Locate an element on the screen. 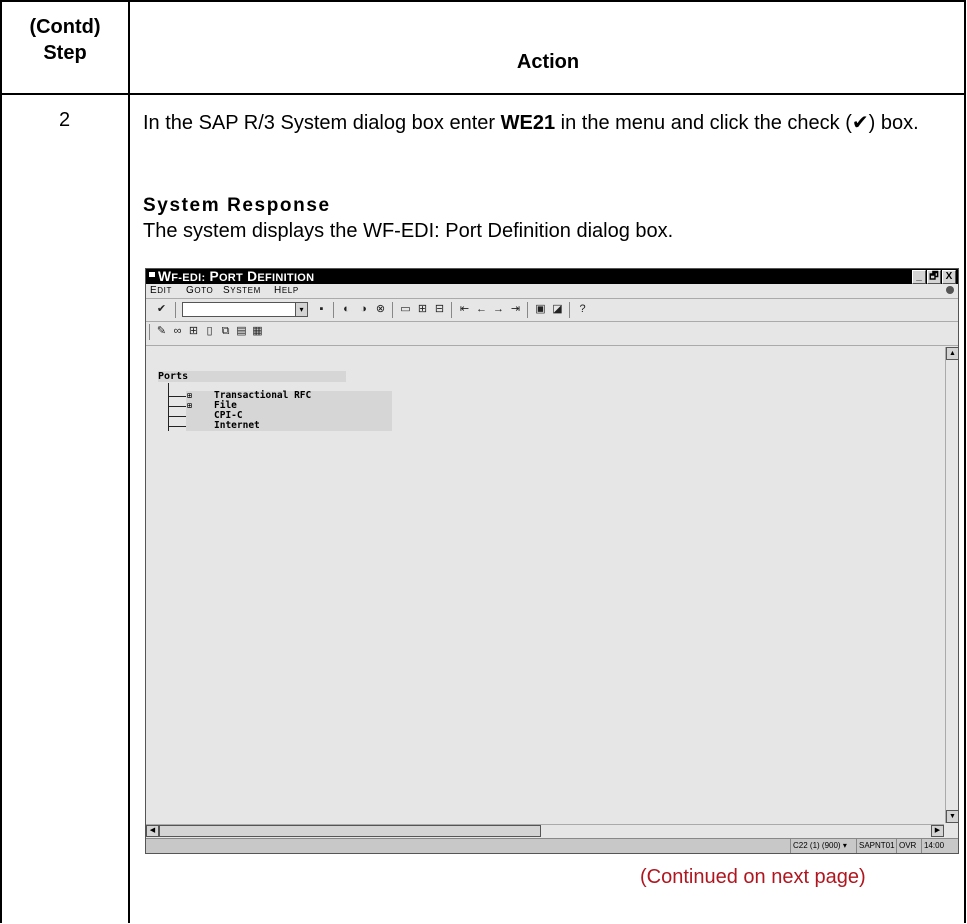  step-header-line2: Step is located at coordinates (65, 53).